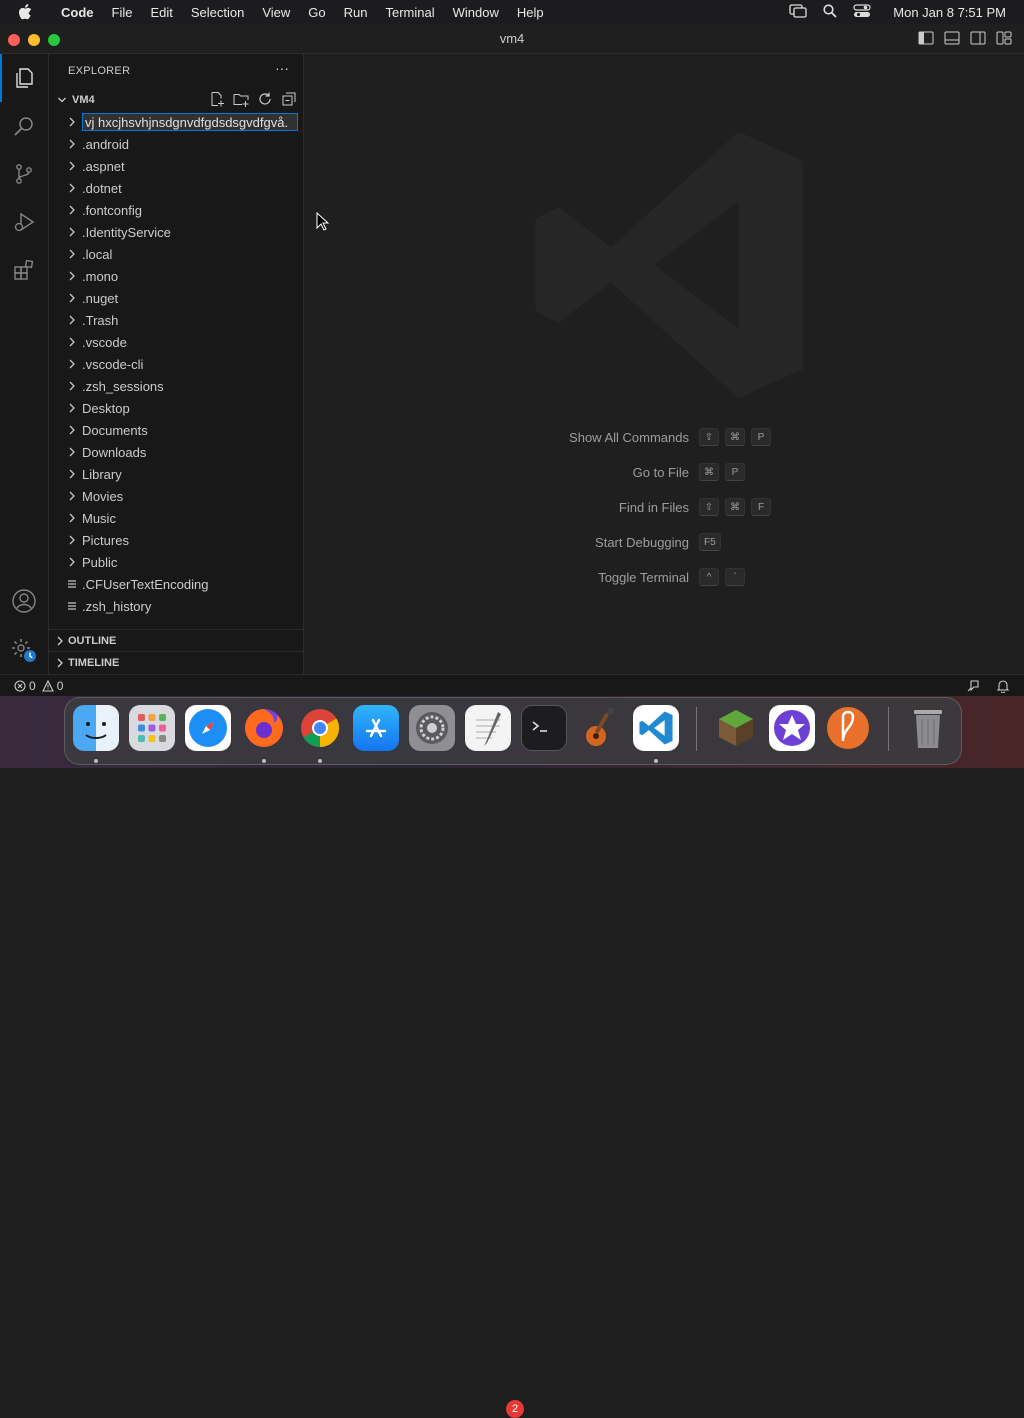 This screenshot has width=1024, height=1418. I want to click on tree-item-label: Documents, so click(115, 430).